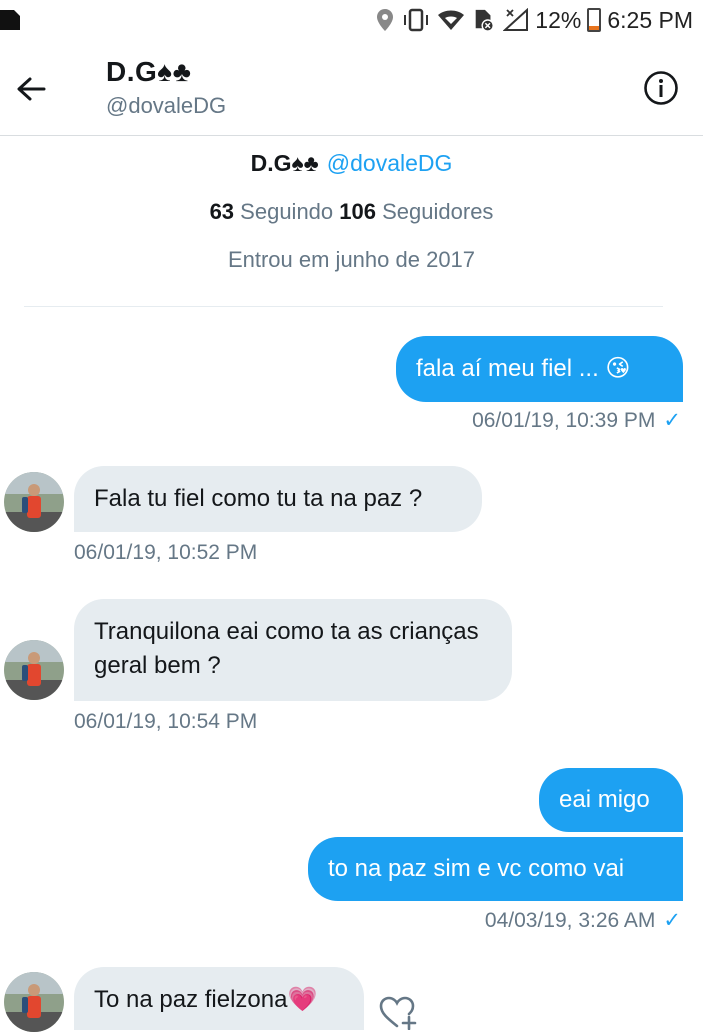 The image size is (703, 1032). Describe the element at coordinates (485, 20) in the screenshot. I see `data-off-icon` at that location.